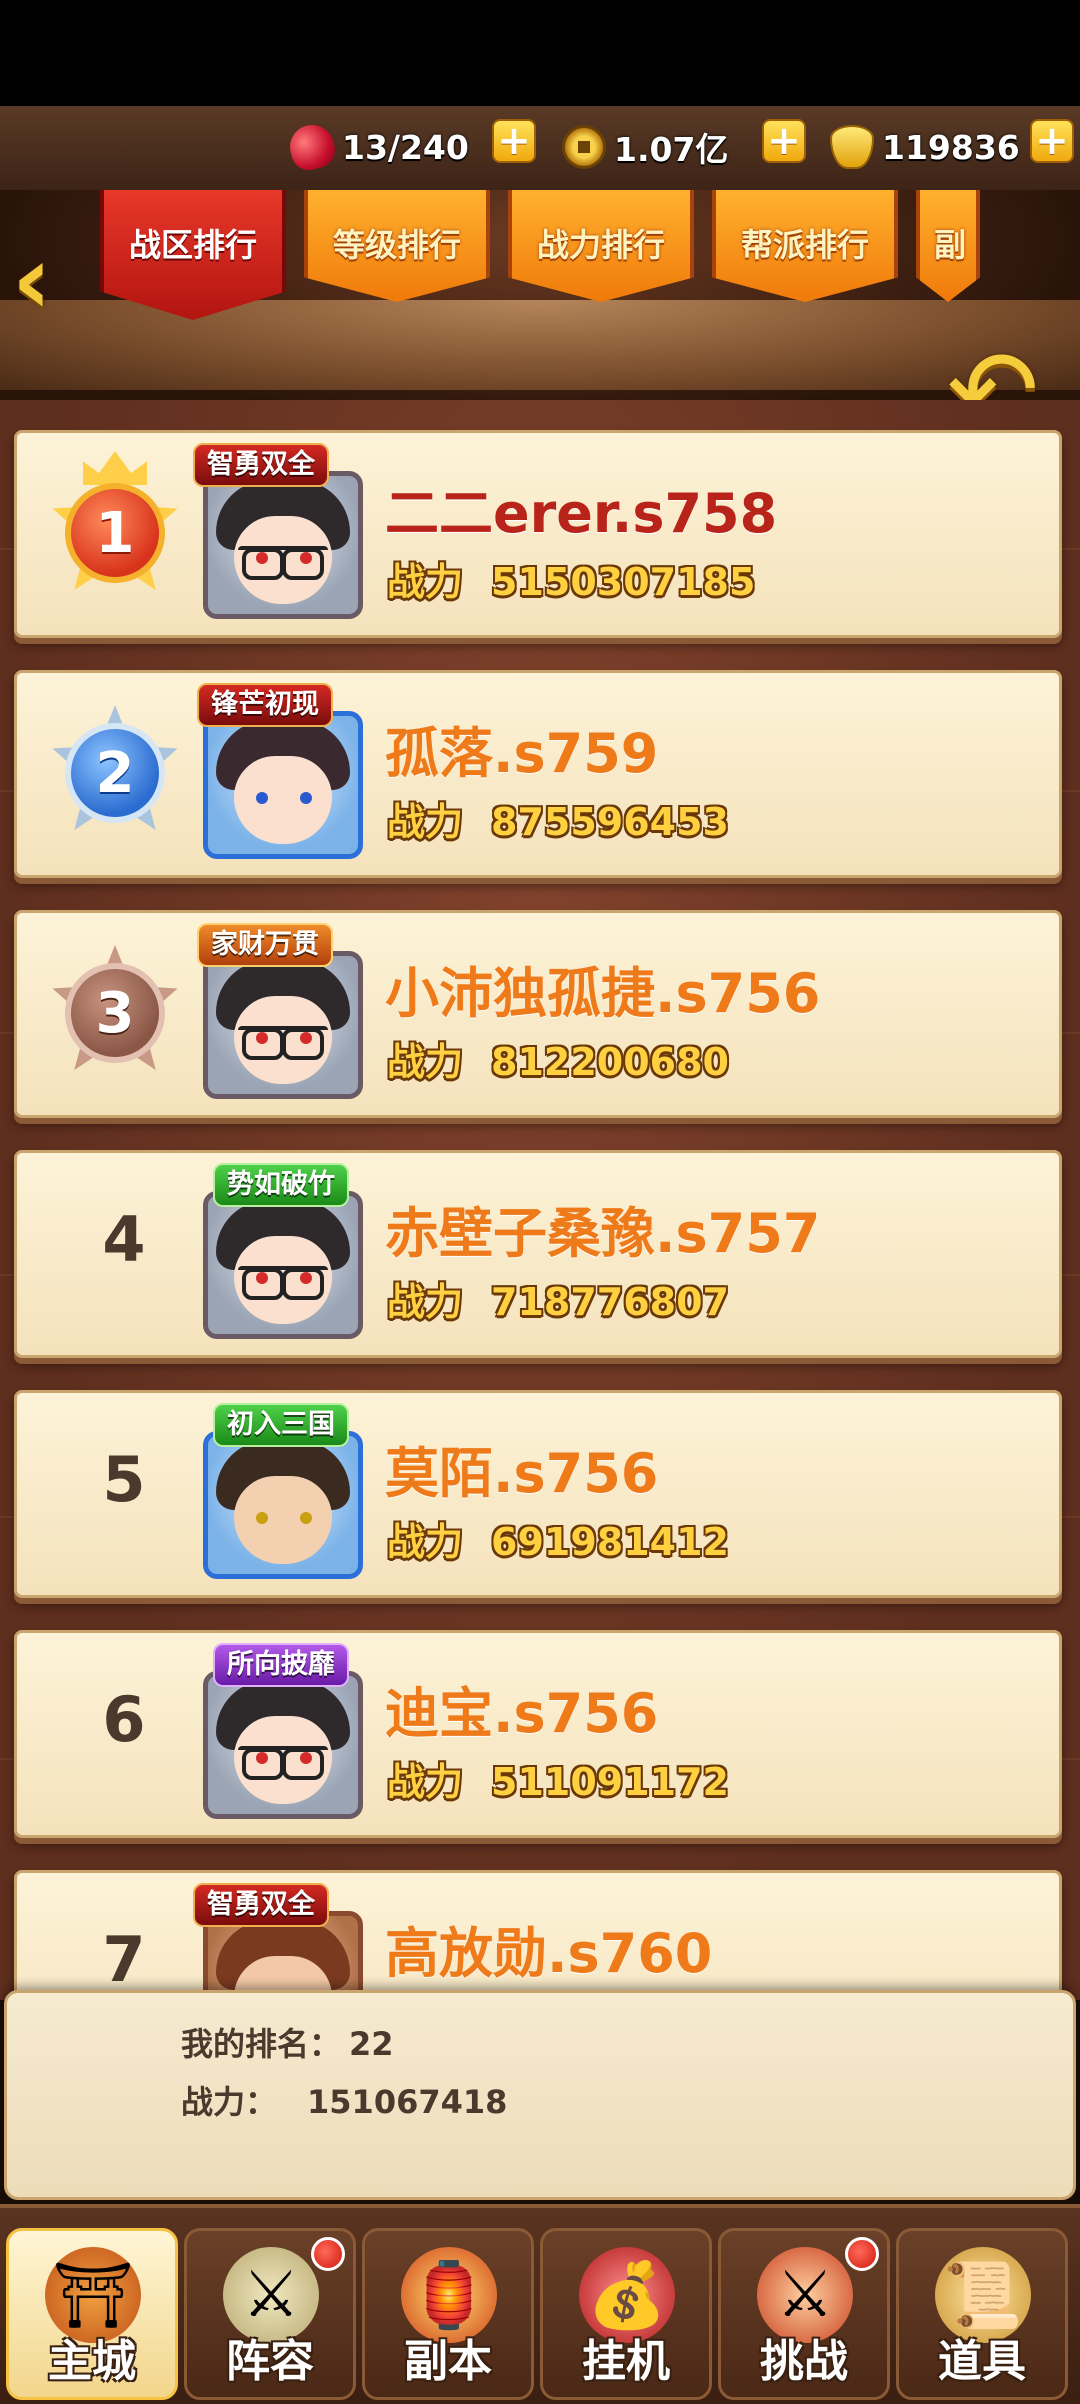 This screenshot has height=2404, width=1080. I want to click on bronze-medal-icon: 3, so click(115, 1013).